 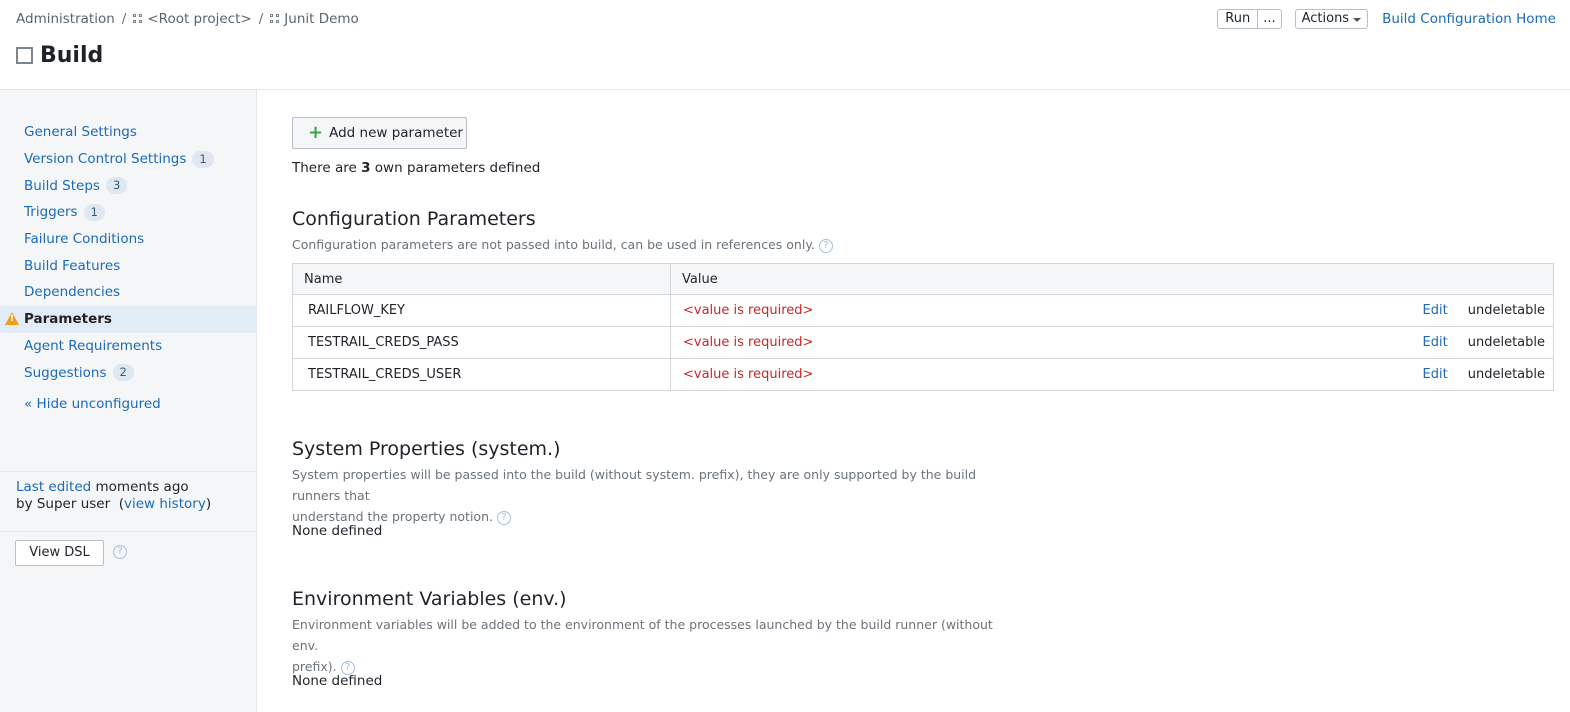 What do you see at coordinates (1469, 19) in the screenshot?
I see `build-configuration-home-link: Build Configuration Home` at bounding box center [1469, 19].